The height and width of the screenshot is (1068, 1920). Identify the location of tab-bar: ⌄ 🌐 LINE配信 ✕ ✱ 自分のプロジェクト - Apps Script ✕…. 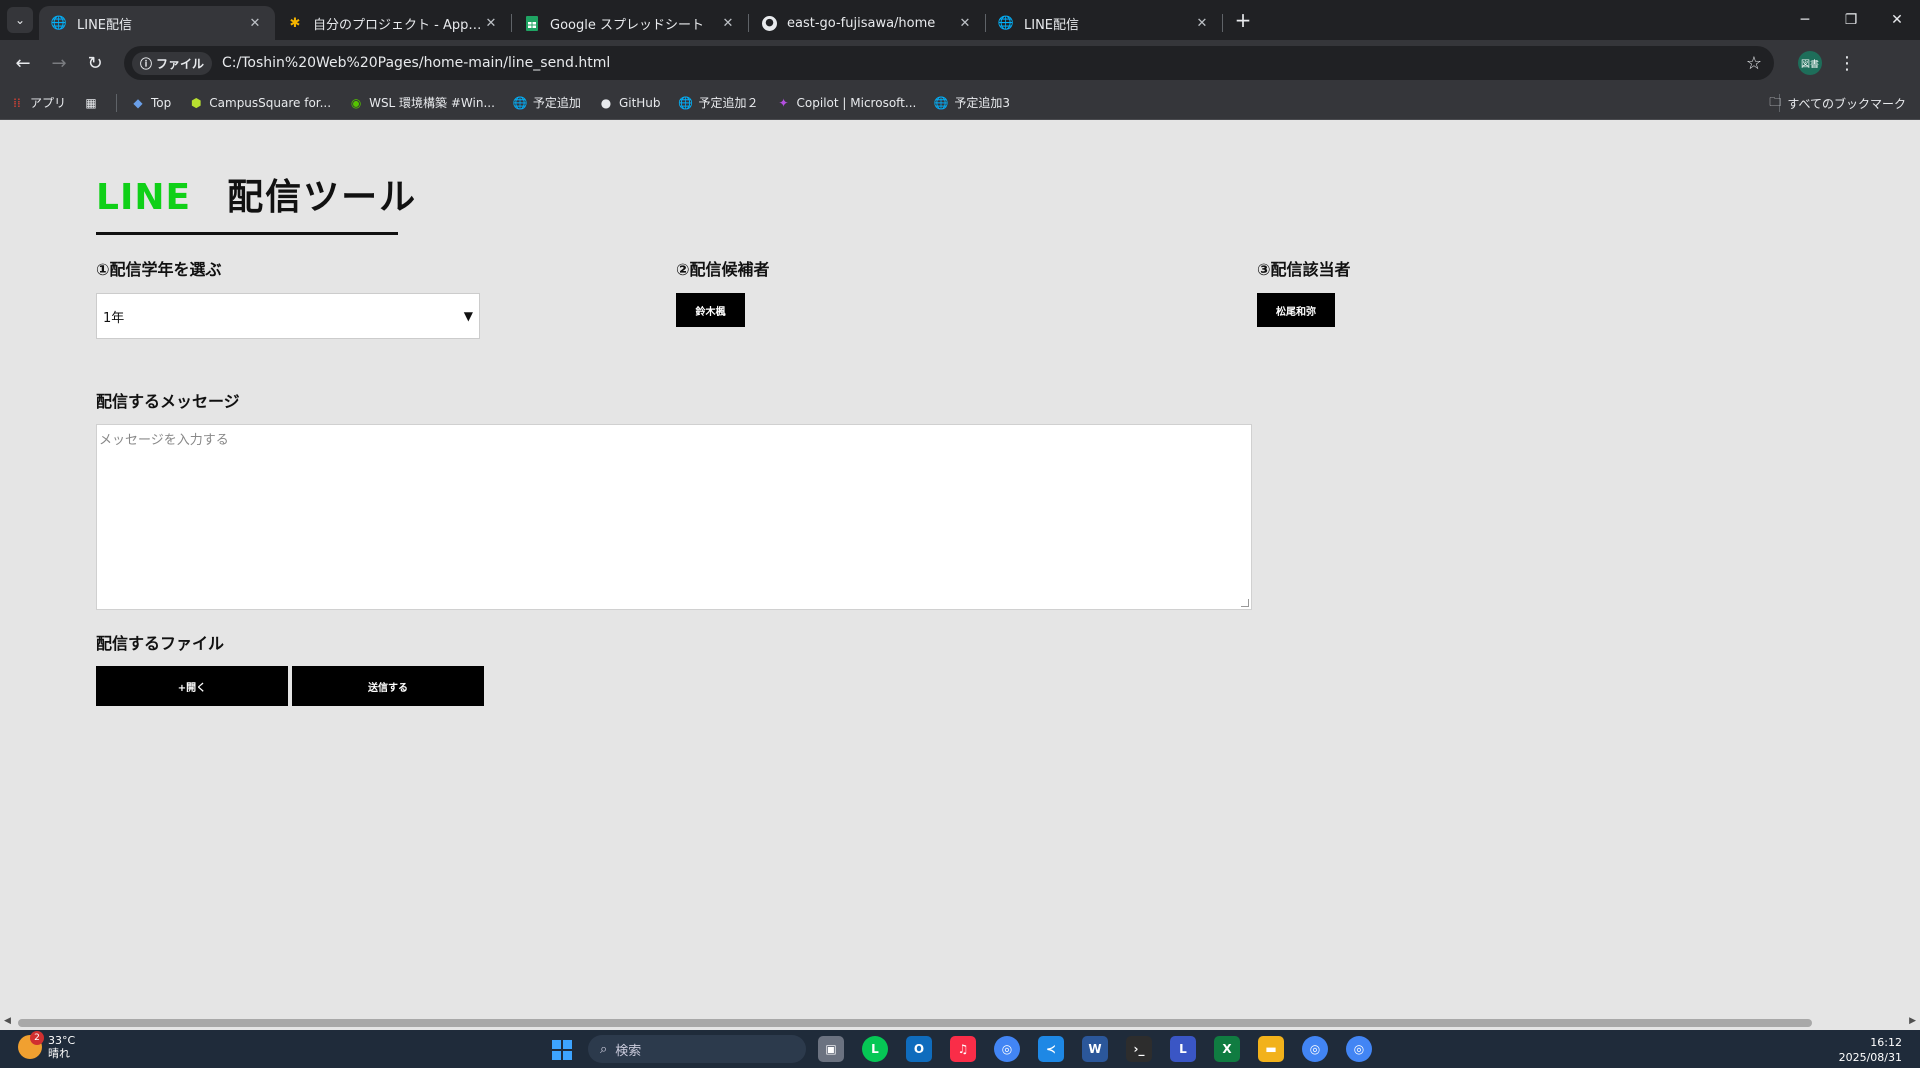
(960, 20).